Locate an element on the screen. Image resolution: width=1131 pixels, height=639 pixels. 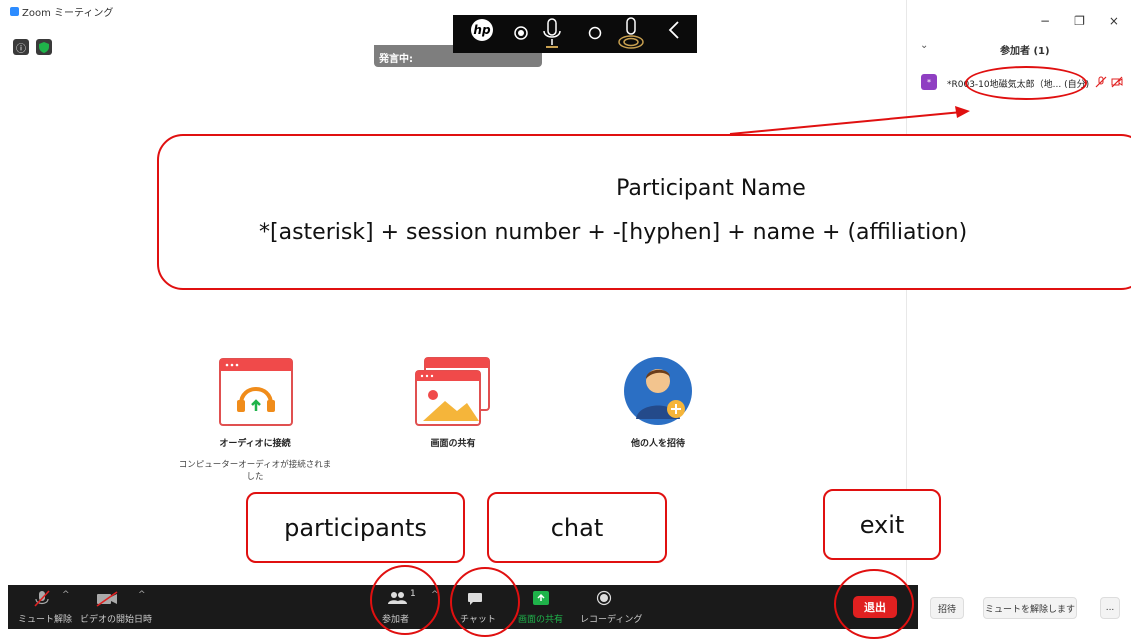
info-icon: ⓘ is located at coordinates (21, 47).